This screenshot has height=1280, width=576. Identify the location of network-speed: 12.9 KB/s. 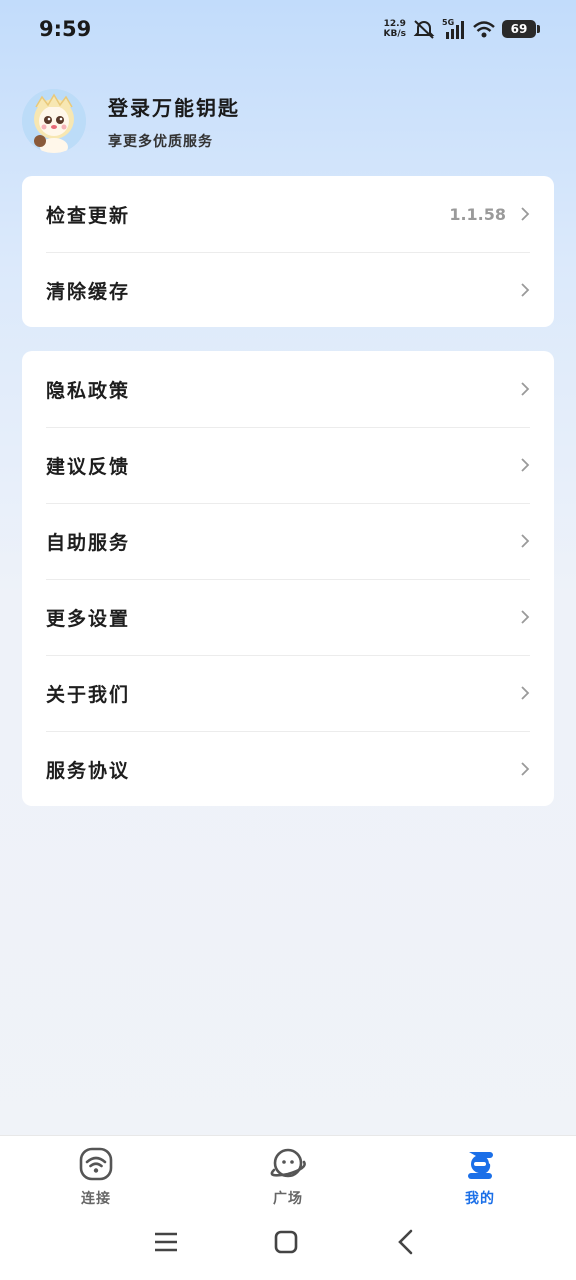
(395, 29).